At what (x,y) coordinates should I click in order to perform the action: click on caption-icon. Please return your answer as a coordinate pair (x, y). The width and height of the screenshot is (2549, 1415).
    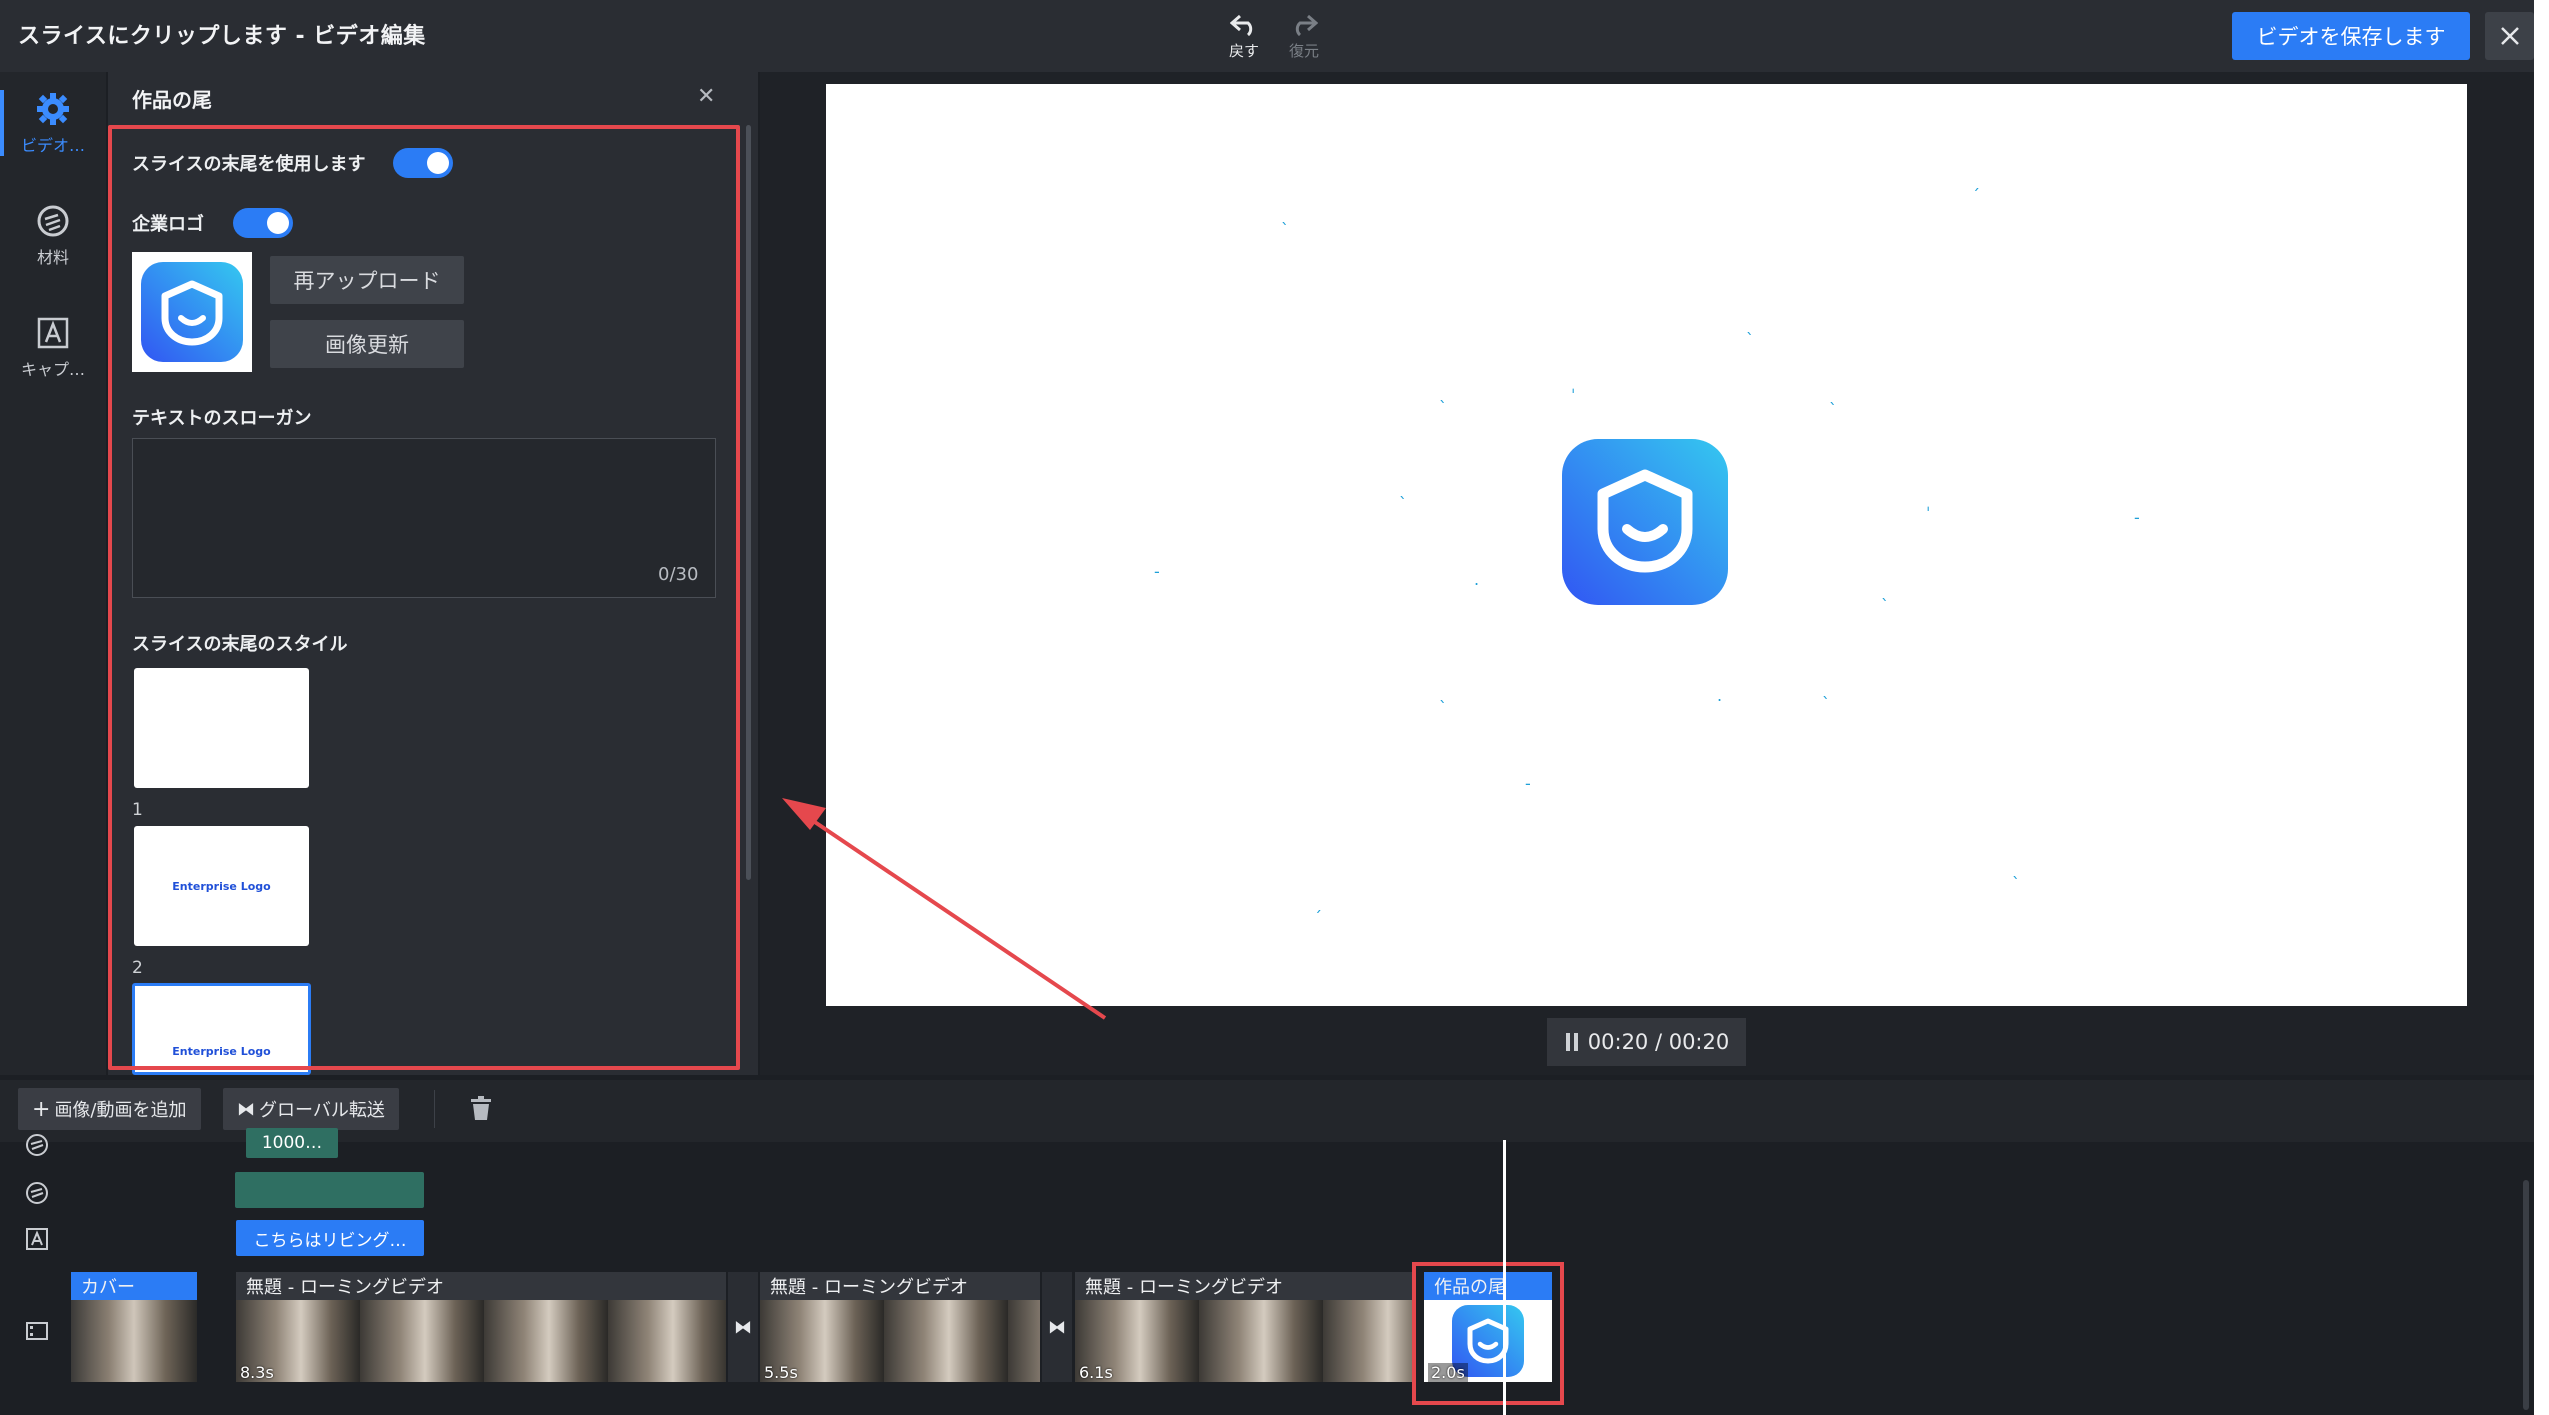
    Looking at the image, I should click on (37, 1239).